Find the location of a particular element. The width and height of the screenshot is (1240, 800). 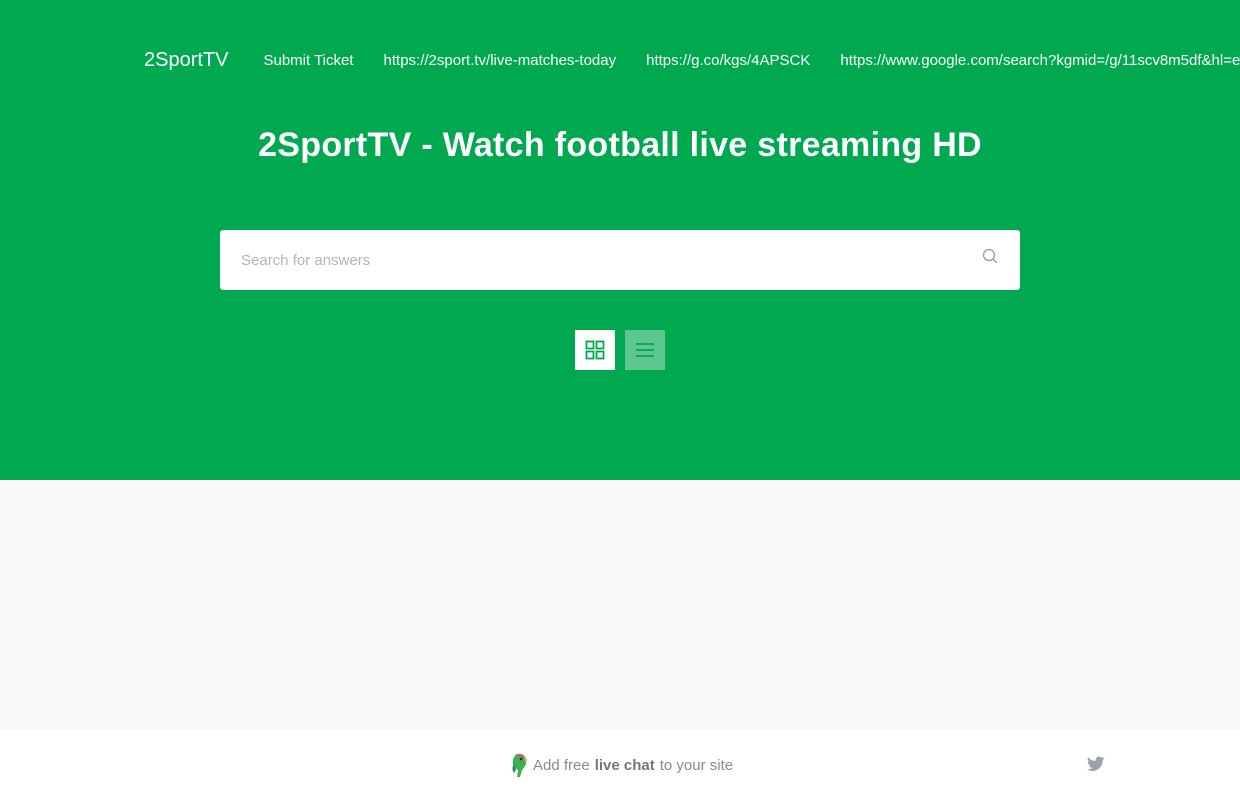

list-view-button is located at coordinates (645, 350).